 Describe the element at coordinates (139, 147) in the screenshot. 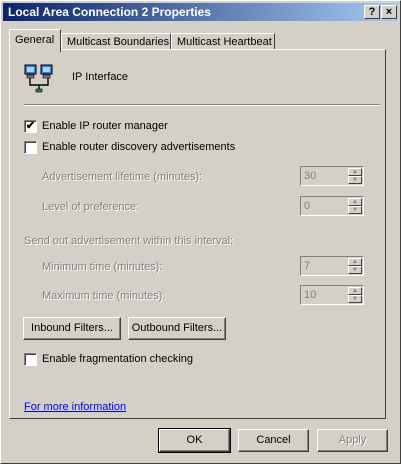

I see `enable-router-discovery-label: Enable router discovery advertisements` at that location.